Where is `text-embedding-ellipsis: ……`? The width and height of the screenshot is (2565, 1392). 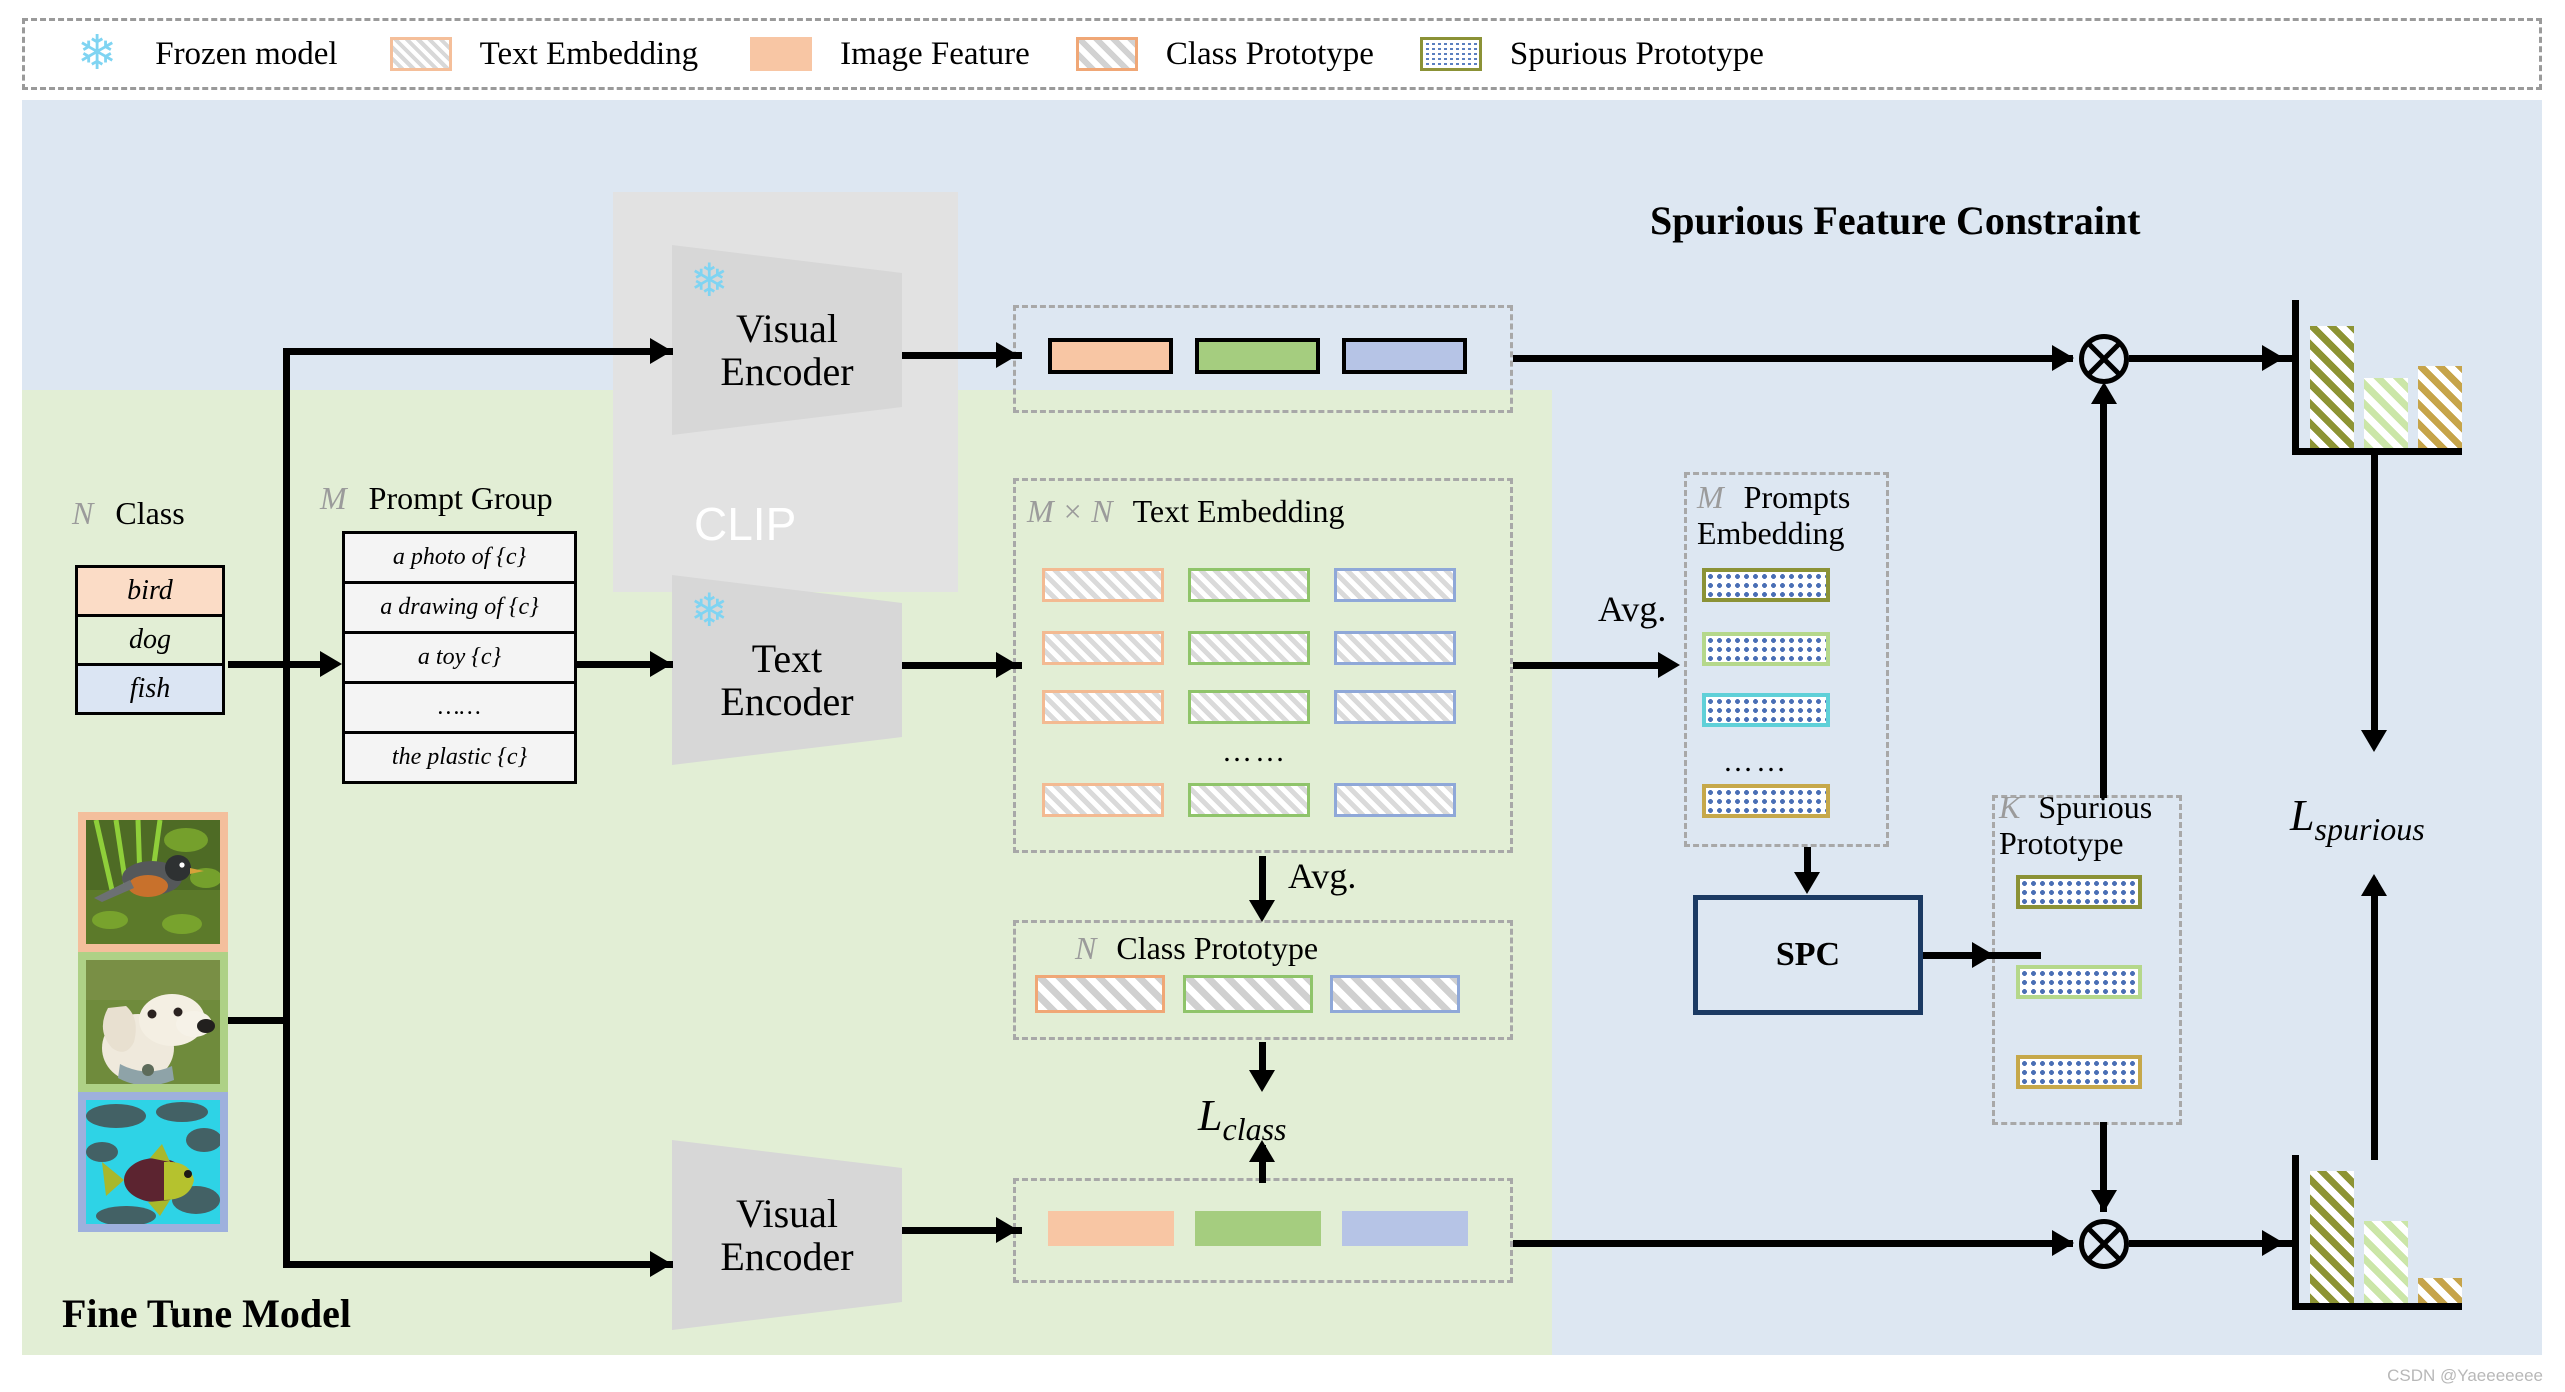
text-embedding-ellipsis: …… is located at coordinates (1255, 751).